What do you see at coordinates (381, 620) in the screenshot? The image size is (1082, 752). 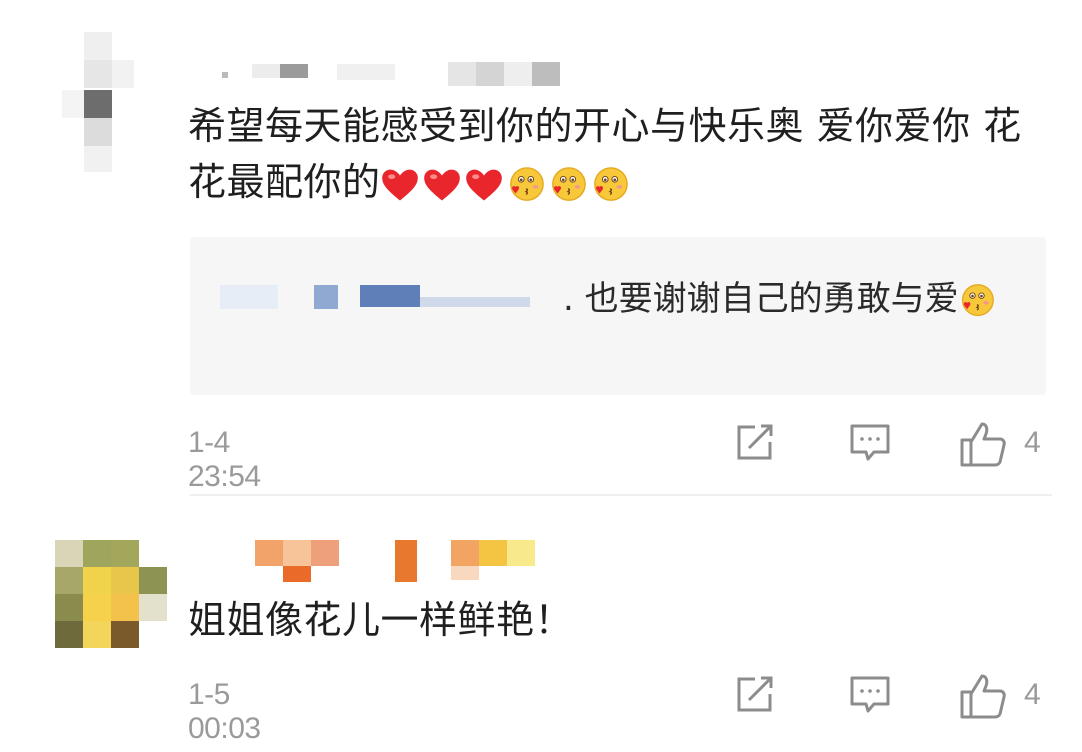 I see `comment-text: 姐姐像花儿一样鲜艳！` at bounding box center [381, 620].